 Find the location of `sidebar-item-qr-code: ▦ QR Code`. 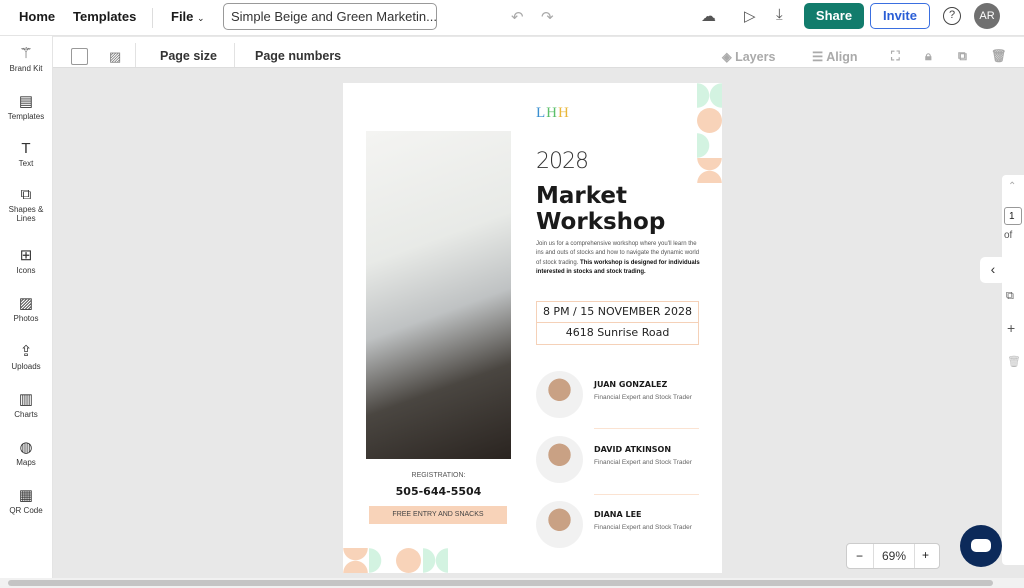

sidebar-item-qr-code: ▦ QR Code is located at coordinates (26, 500).